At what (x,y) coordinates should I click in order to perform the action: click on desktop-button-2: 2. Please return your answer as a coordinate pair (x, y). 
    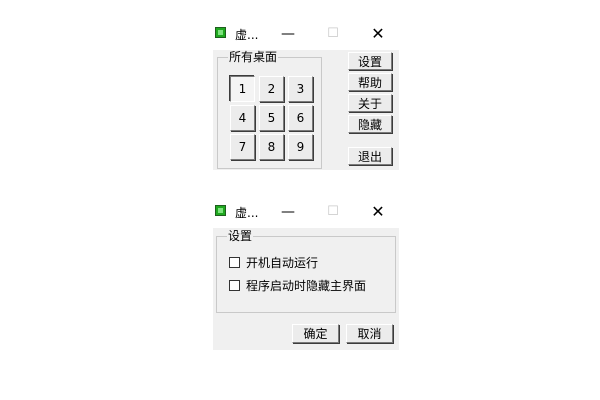
    Looking at the image, I should click on (271, 89).